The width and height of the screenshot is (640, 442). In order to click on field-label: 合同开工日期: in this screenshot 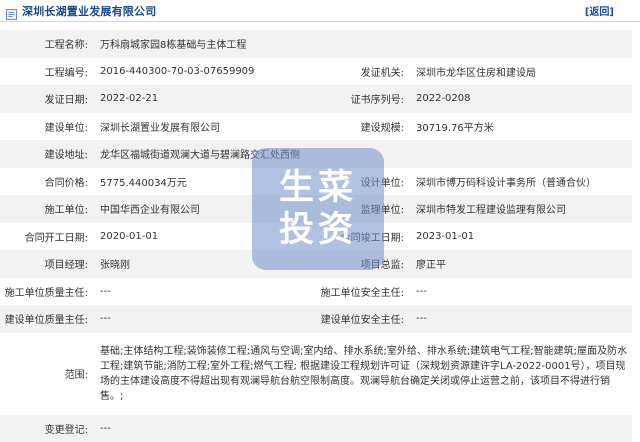, I will do `click(47, 237)`.